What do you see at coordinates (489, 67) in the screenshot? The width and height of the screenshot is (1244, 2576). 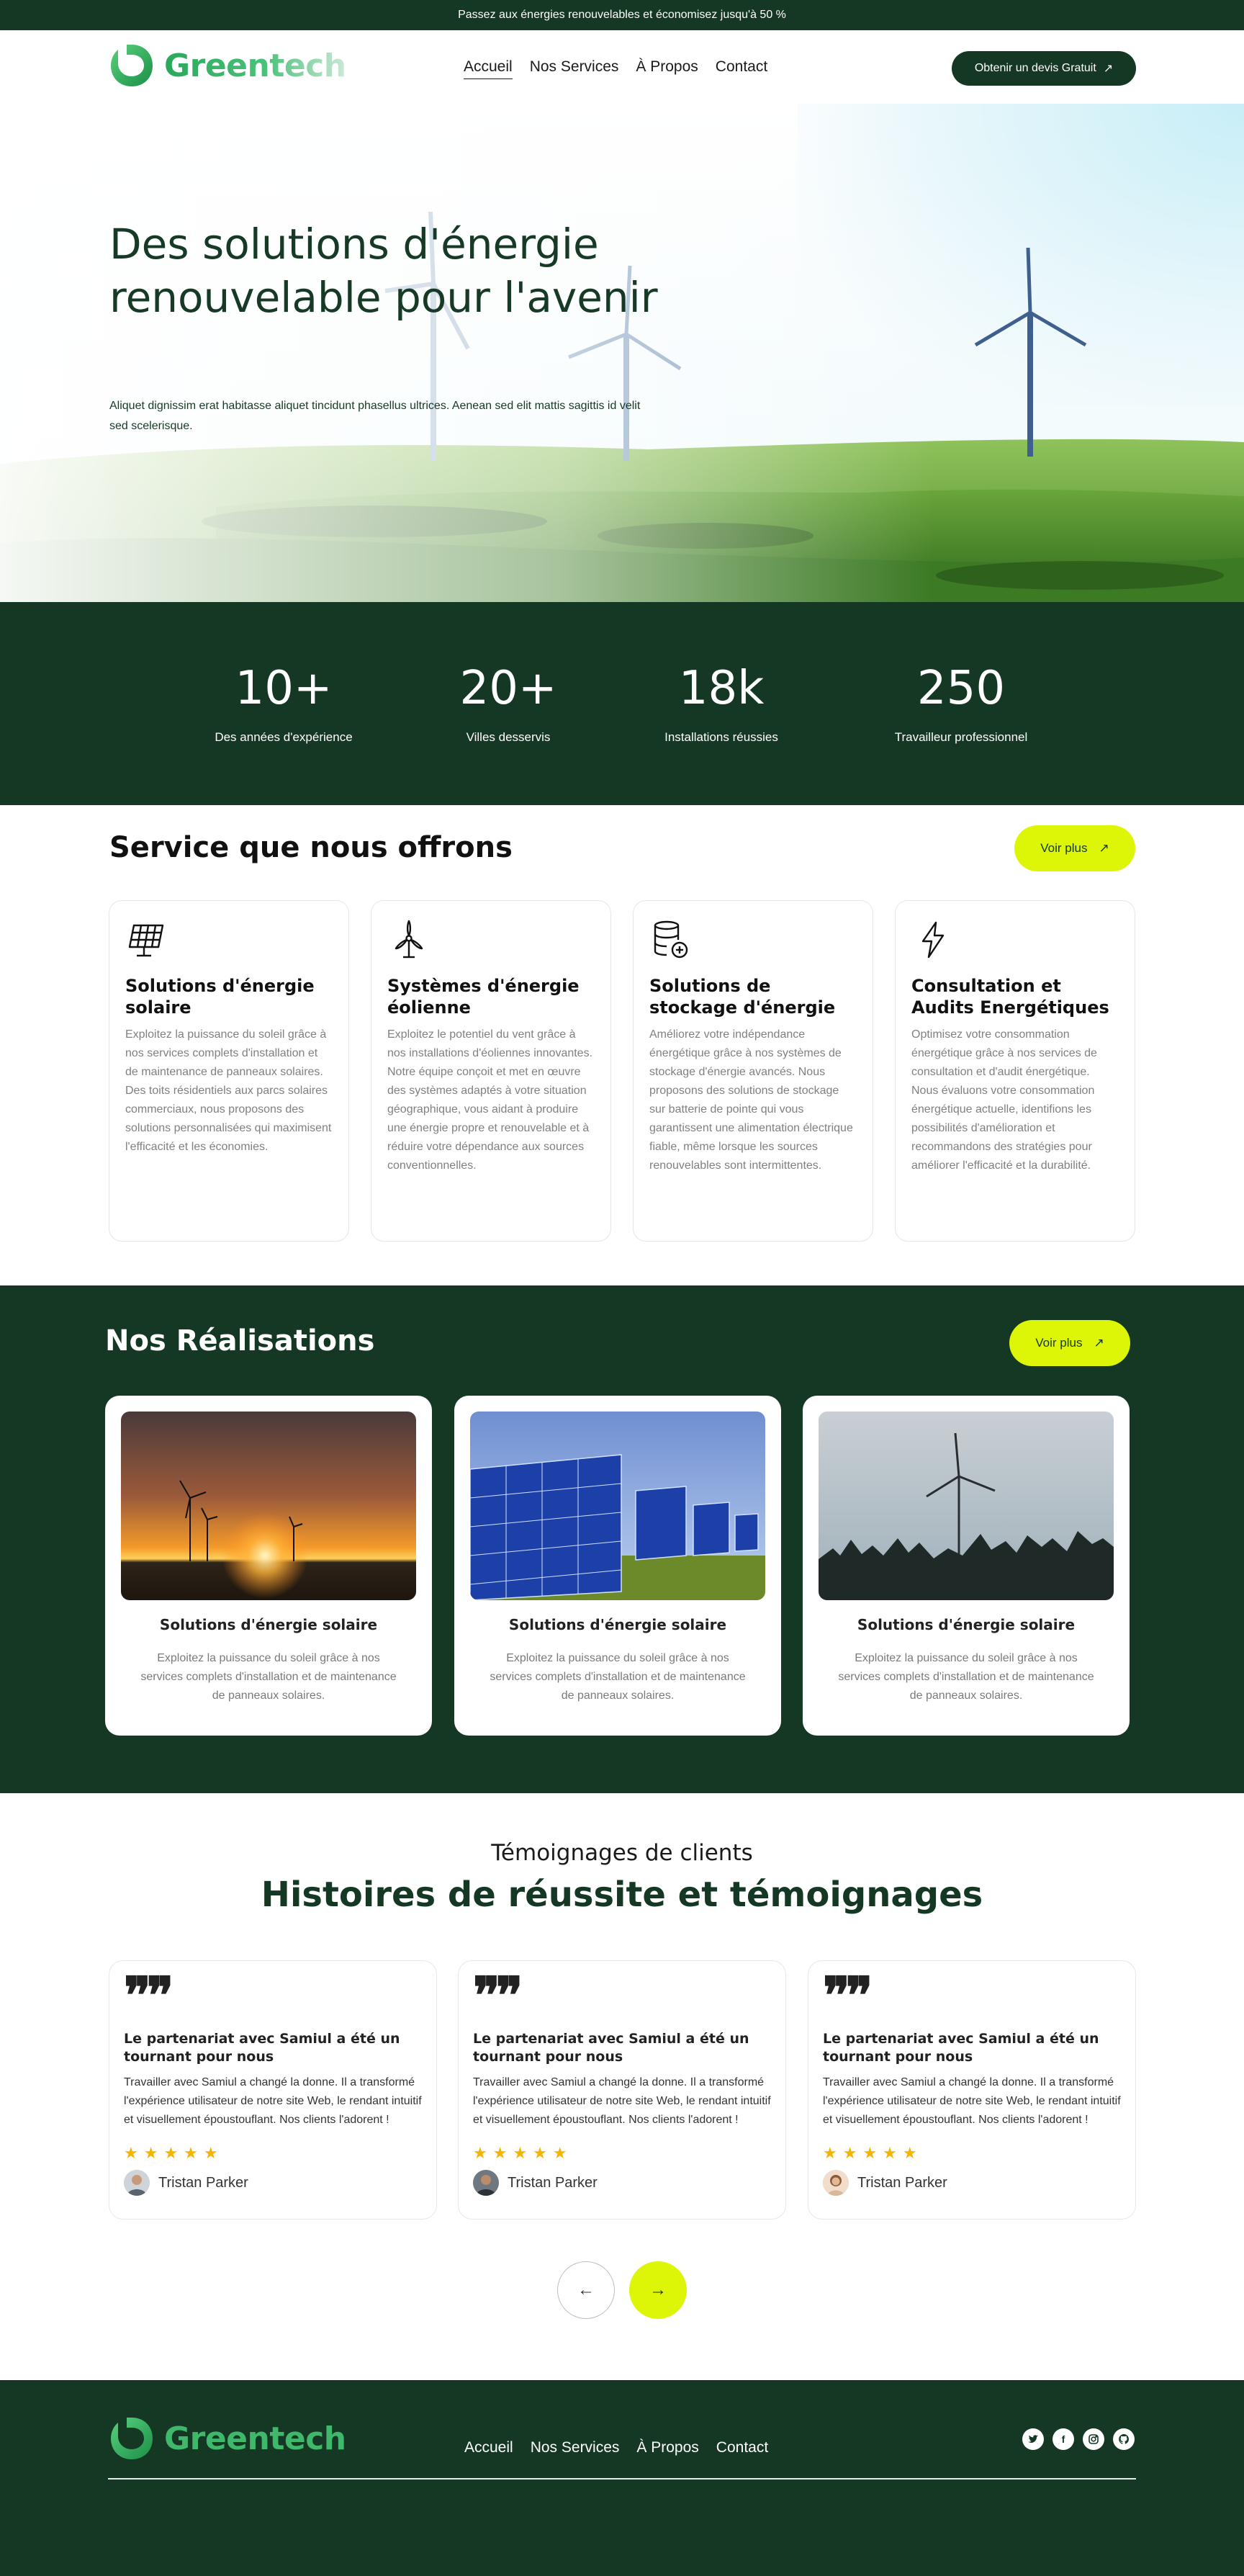 I see `nav-accueil: Accueil` at bounding box center [489, 67].